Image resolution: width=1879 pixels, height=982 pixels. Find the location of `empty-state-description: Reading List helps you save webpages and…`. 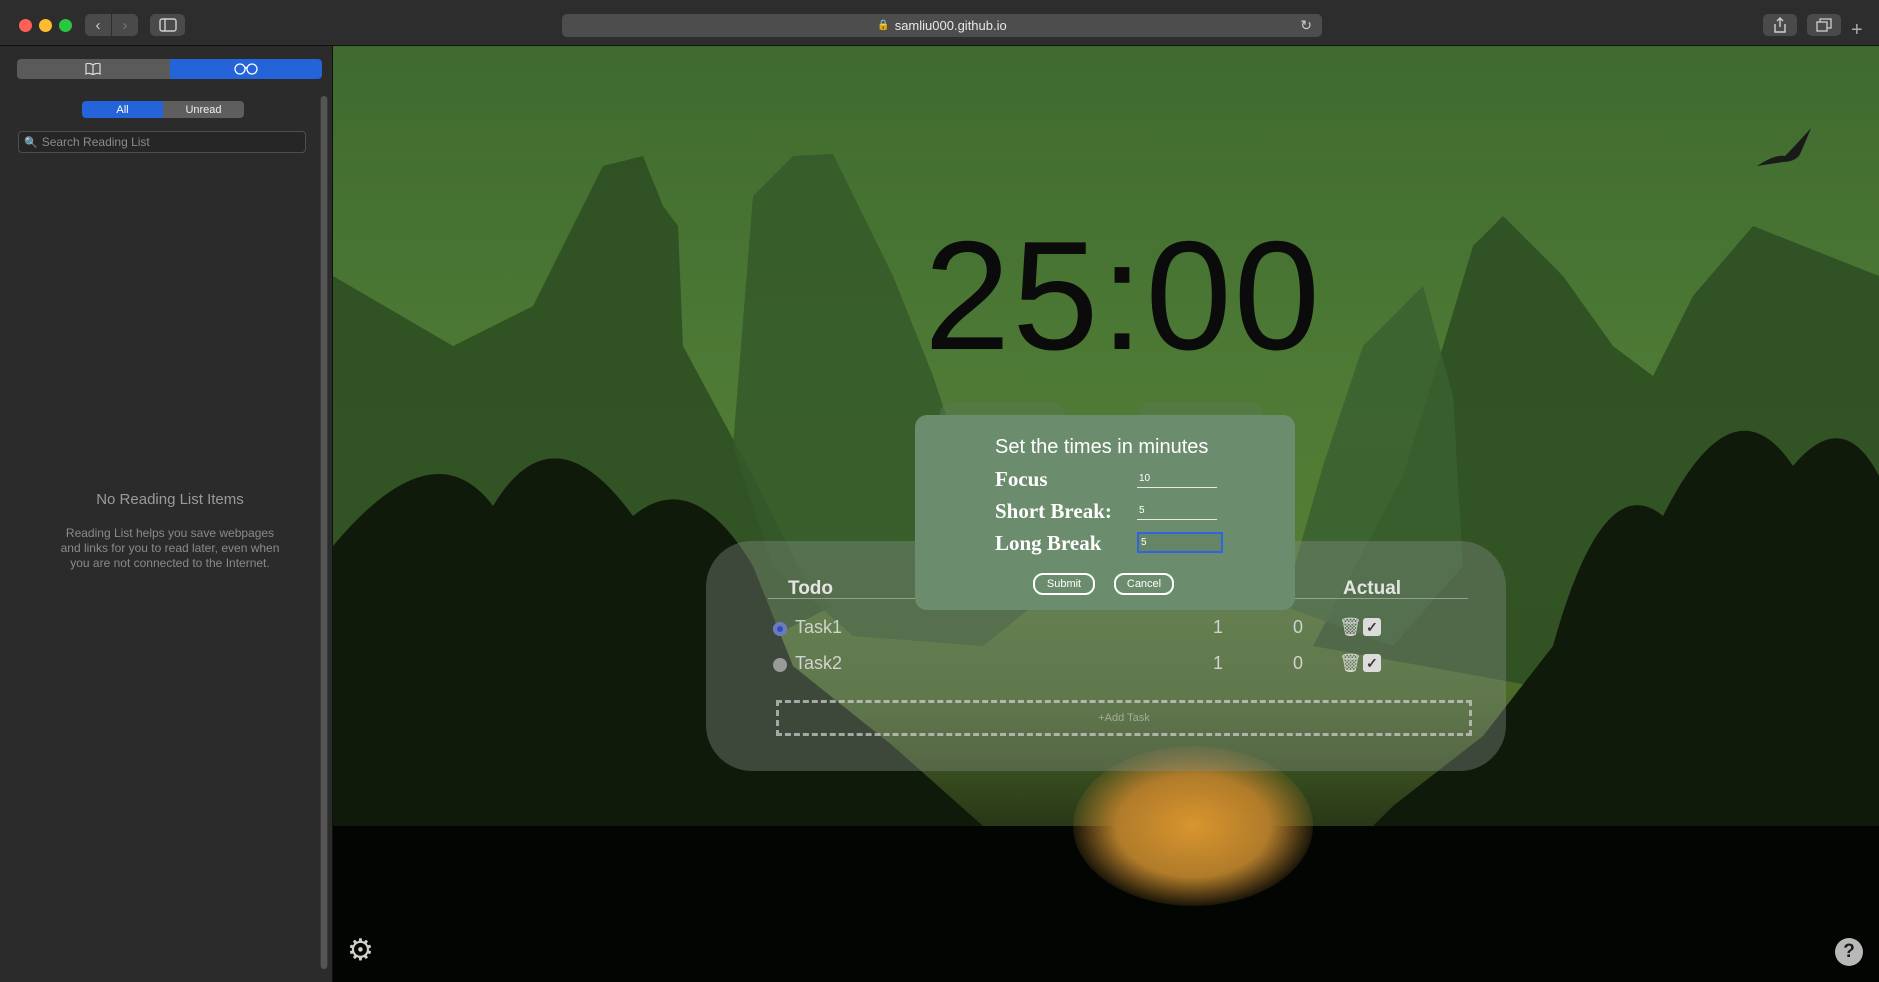

empty-state-description: Reading List helps you save webpages and… is located at coordinates (170, 548).